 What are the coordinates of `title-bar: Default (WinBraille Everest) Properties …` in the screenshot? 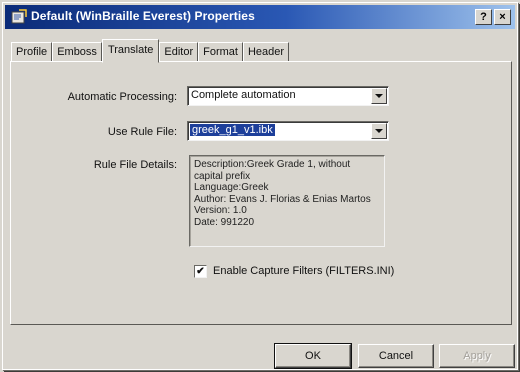 It's located at (260, 17).